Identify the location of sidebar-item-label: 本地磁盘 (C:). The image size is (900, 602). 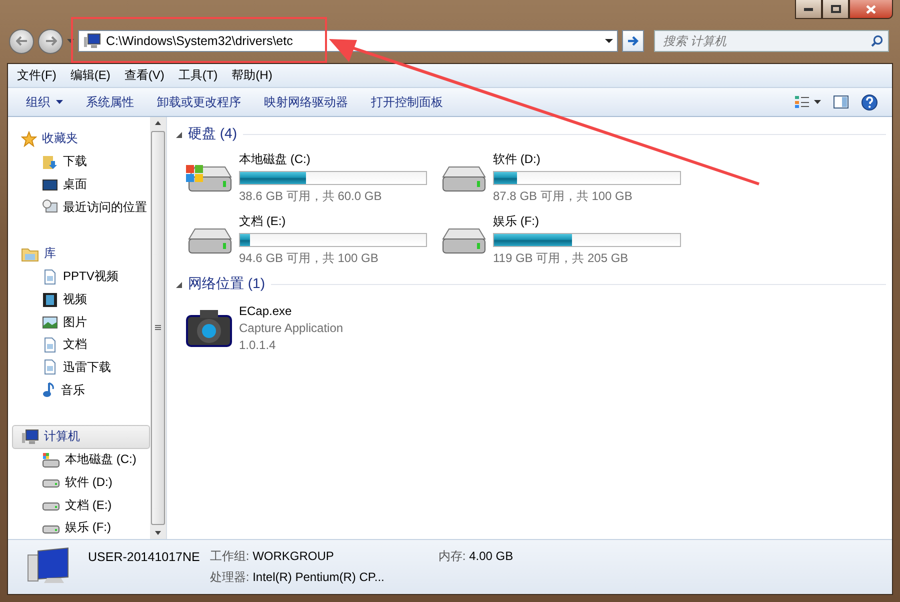
(100, 459).